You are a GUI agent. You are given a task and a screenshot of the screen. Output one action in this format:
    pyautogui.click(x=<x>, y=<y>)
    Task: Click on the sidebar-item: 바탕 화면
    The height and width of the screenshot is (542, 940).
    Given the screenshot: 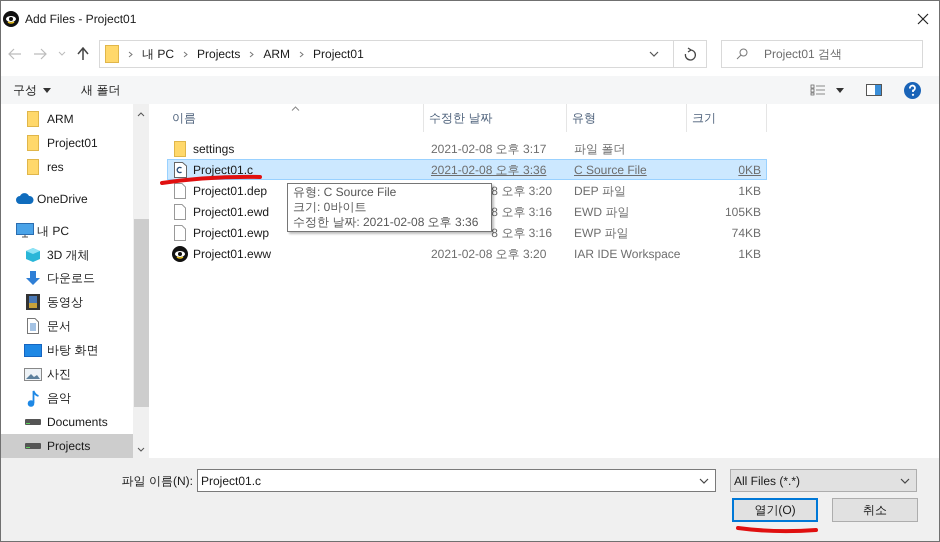 What is the action you would take?
    pyautogui.click(x=67, y=350)
    